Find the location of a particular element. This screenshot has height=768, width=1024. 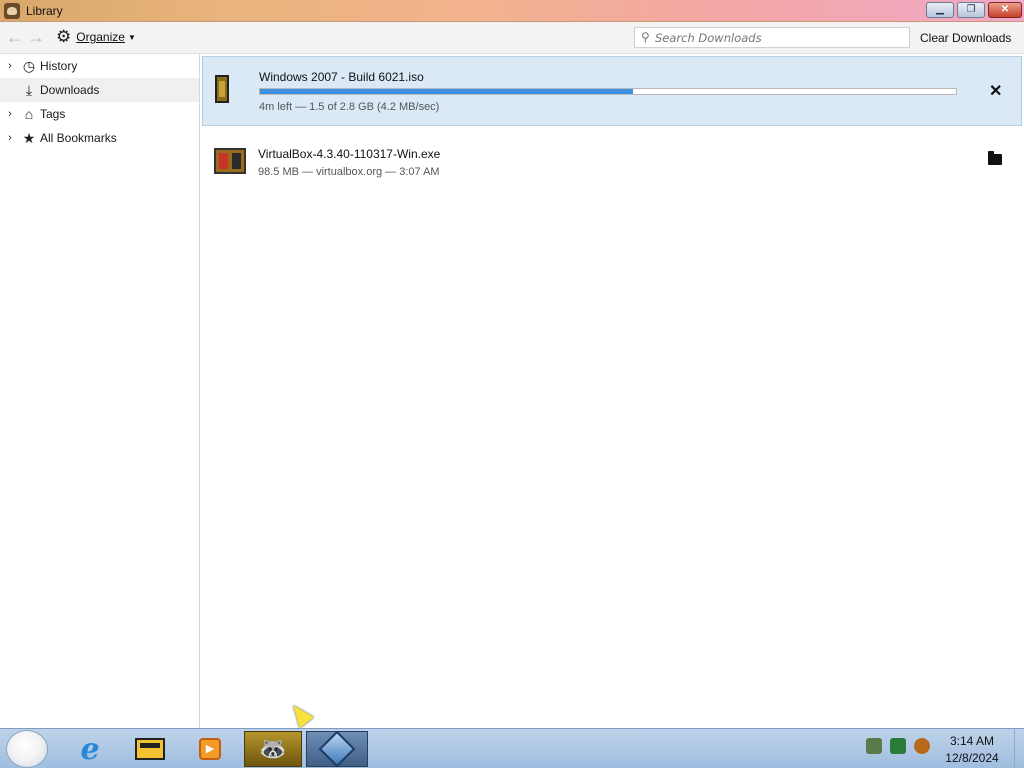

show-desktop-button is located at coordinates (1019, 748).